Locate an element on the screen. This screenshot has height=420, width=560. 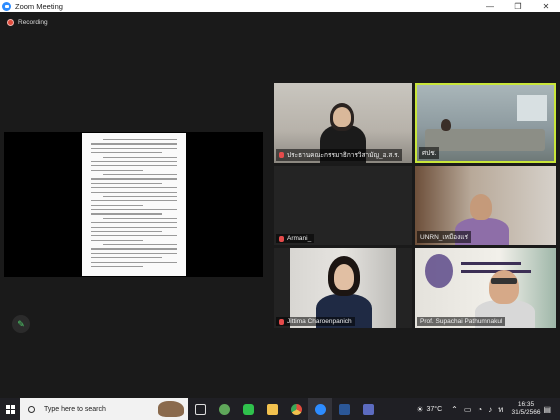
language-icon: ท is located at coordinates (500, 409).